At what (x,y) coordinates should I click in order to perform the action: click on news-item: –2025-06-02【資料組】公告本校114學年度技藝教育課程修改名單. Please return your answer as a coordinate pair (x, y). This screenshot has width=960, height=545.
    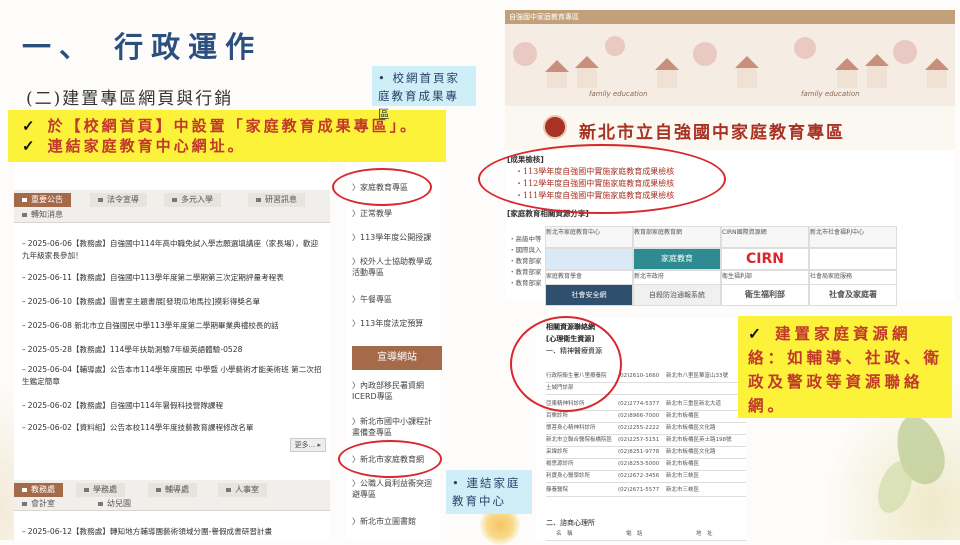
    Looking at the image, I should click on (172, 428).